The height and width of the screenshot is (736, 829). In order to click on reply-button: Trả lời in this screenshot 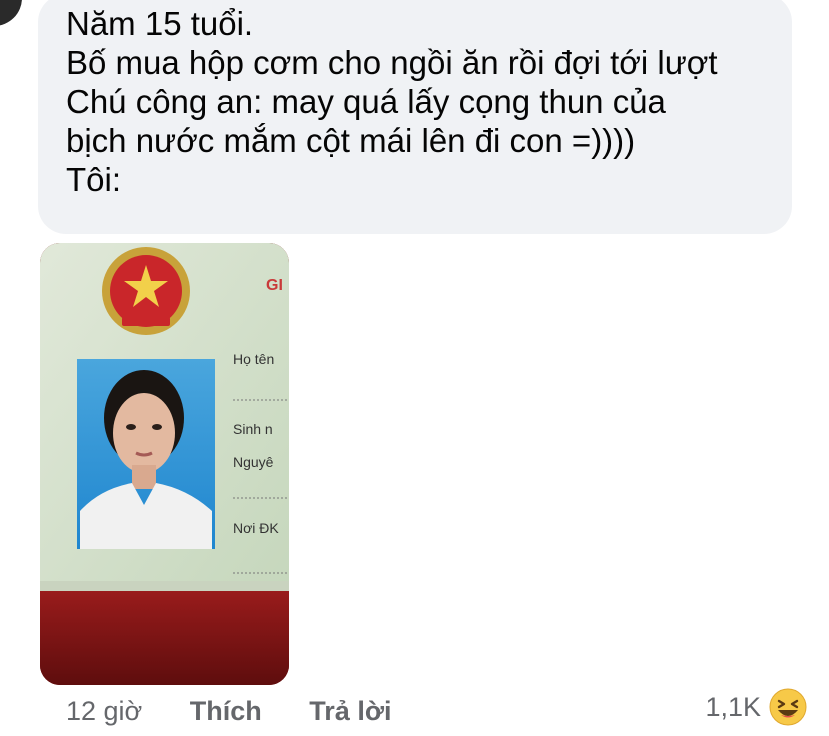, I will do `click(350, 711)`.